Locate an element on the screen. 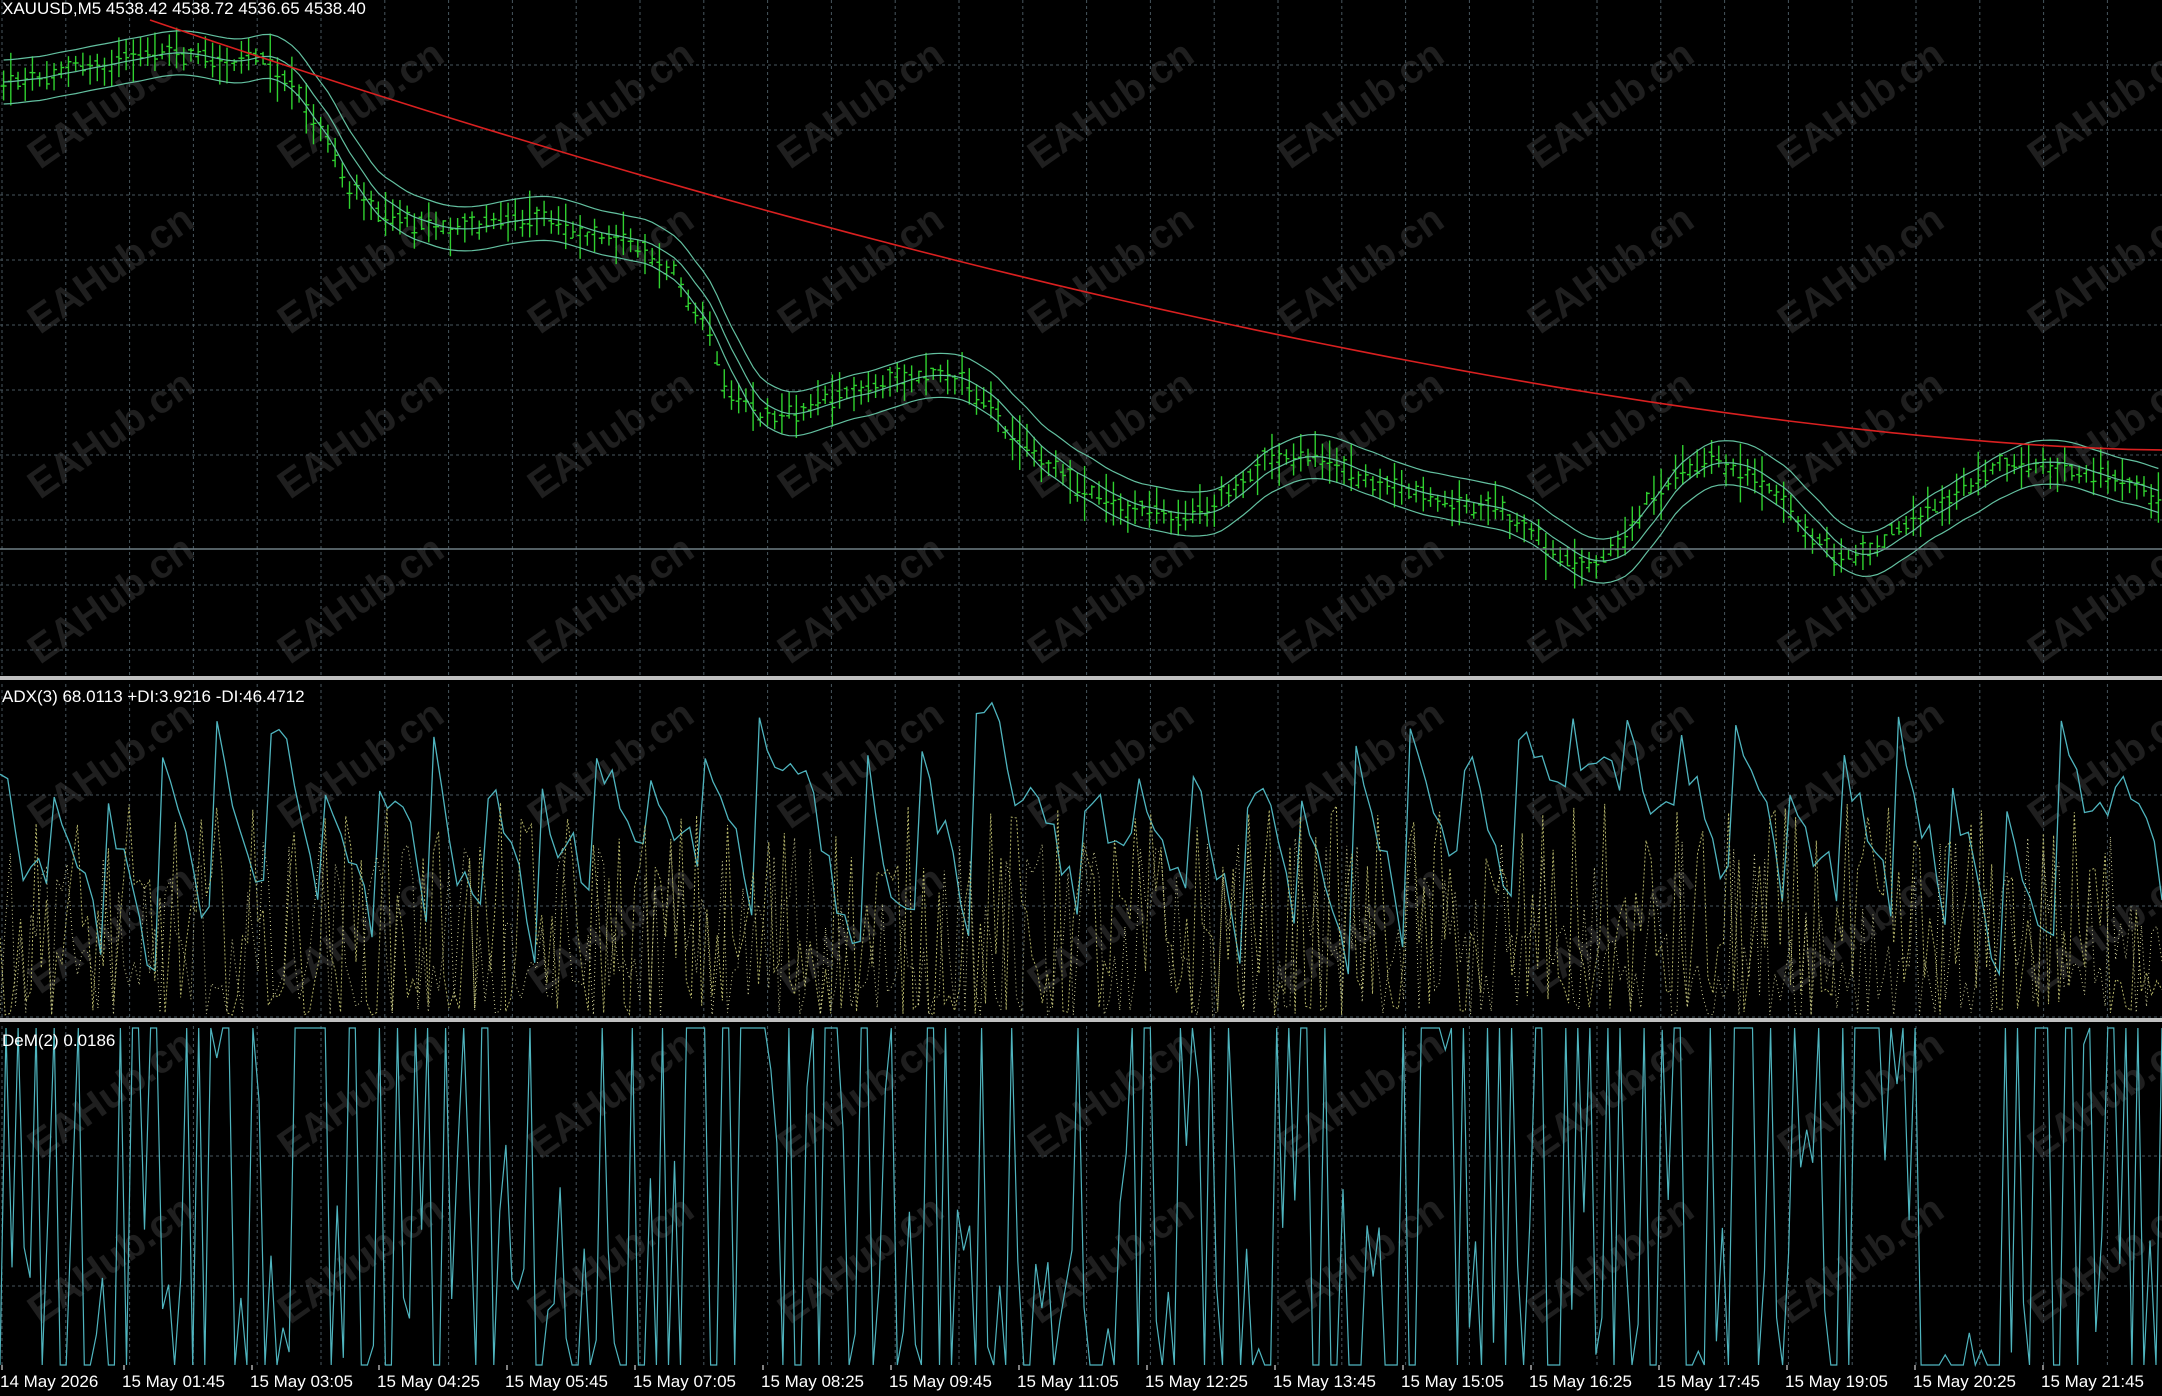 The height and width of the screenshot is (1396, 2162). x-axis-tick-label: 15 May 01:45 is located at coordinates (173, 1381).